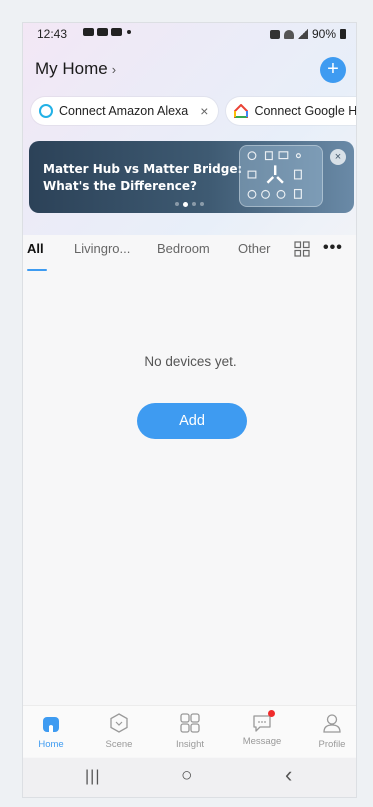  I want to click on home-selector: My Home ›, so click(75, 69).